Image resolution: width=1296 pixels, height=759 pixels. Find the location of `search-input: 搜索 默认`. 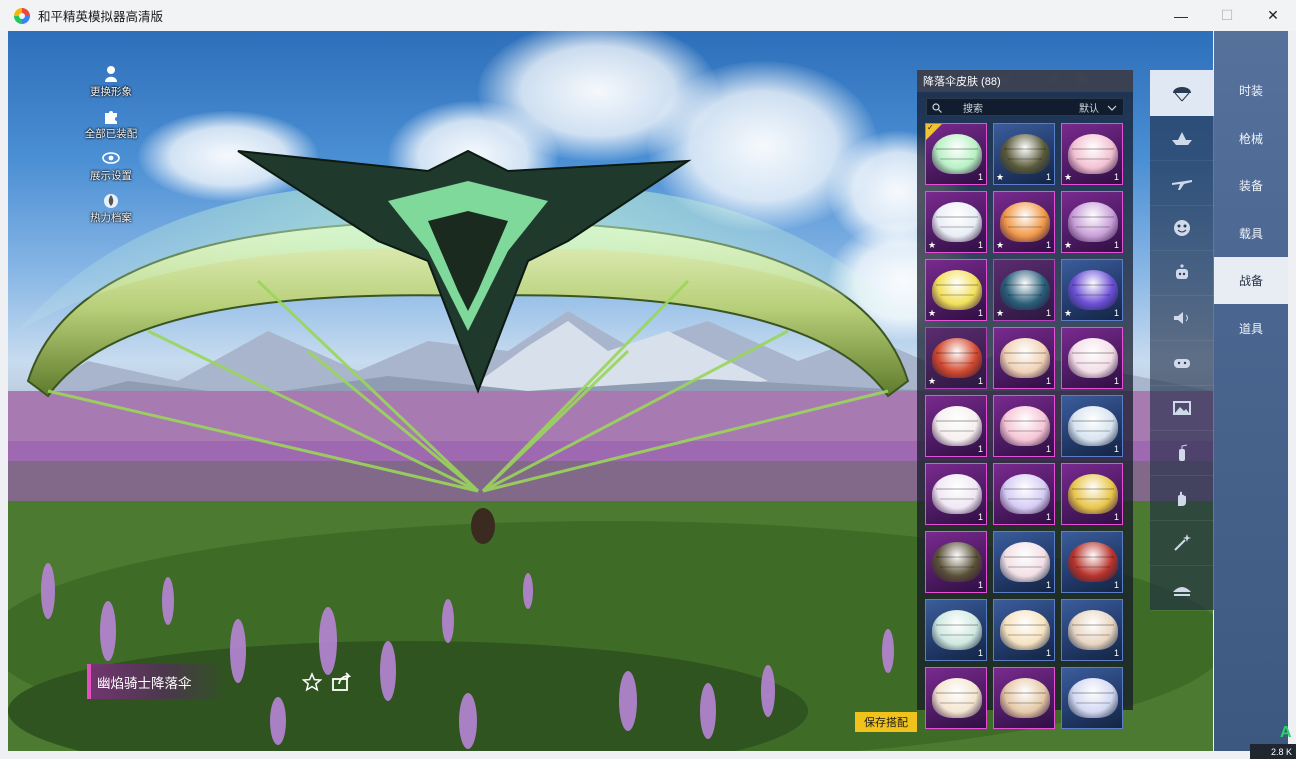

search-input: 搜索 默认 is located at coordinates (1025, 107).